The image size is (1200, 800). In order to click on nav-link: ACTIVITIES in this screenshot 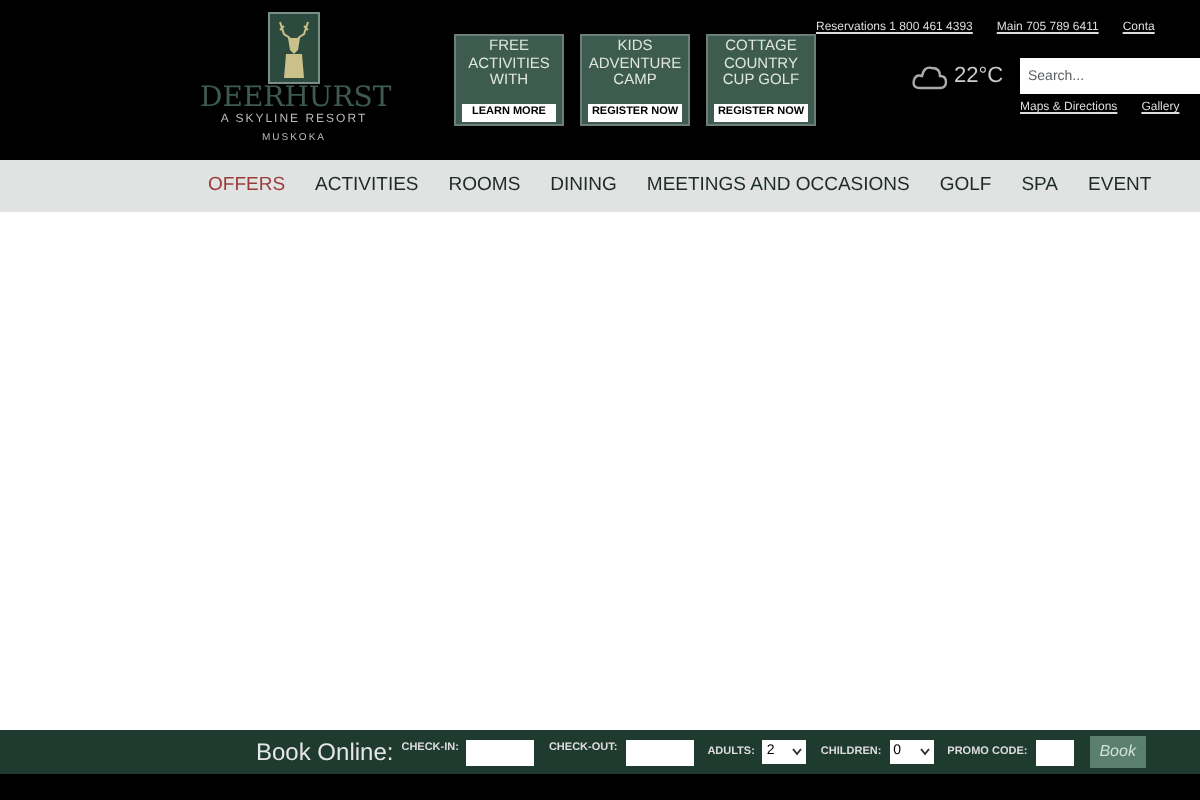, I will do `click(367, 186)`.